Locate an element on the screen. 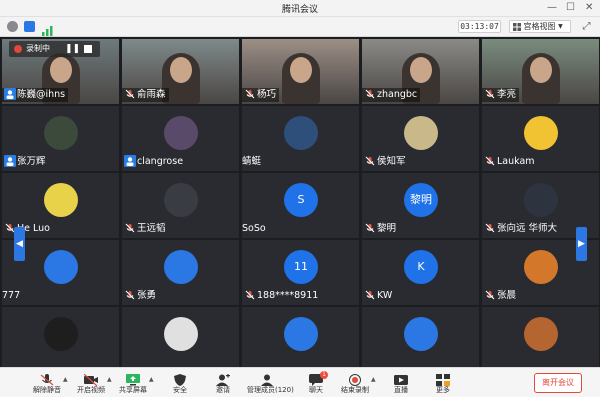  info-icon is located at coordinates (12, 26).